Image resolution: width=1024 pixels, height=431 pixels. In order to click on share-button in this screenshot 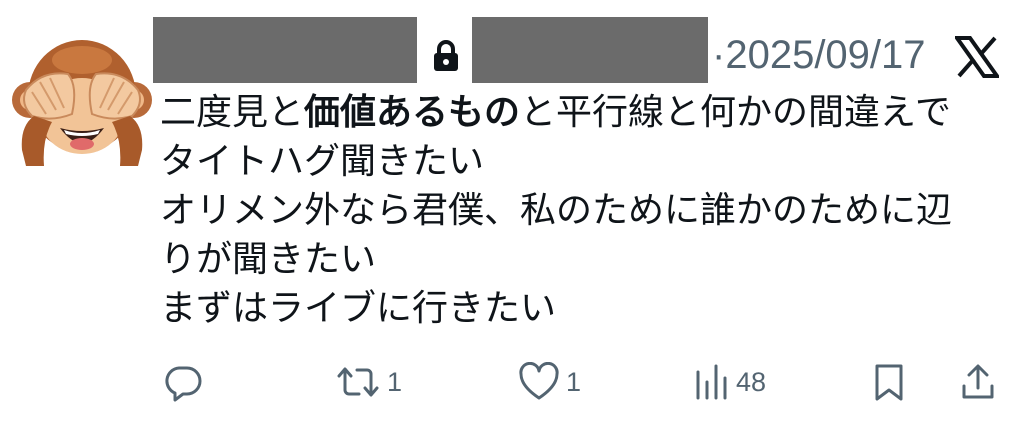, I will do `click(978, 382)`.